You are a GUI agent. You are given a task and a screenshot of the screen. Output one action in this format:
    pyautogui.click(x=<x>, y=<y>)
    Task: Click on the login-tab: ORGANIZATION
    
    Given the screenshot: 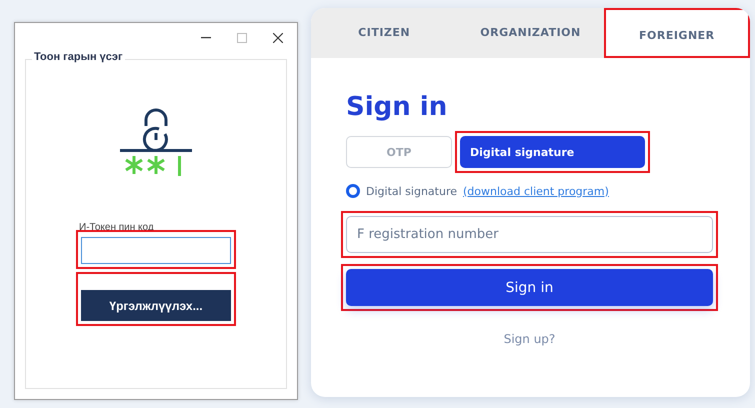 What is the action you would take?
    pyautogui.click(x=530, y=33)
    